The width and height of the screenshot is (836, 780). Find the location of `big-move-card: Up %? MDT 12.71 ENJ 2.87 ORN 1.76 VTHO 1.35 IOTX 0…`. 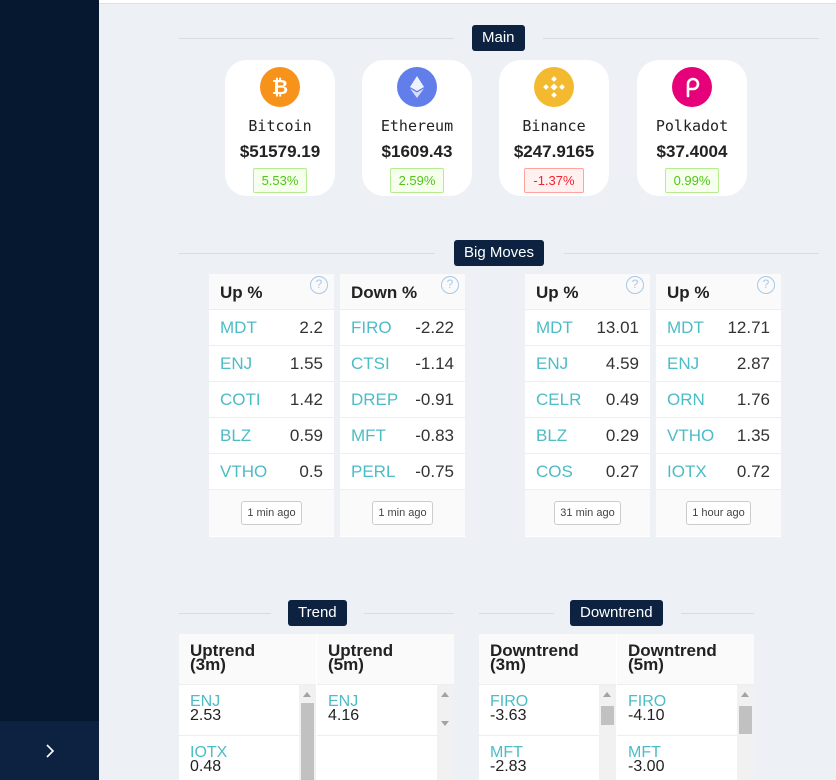

big-move-card: Up %? MDT 12.71 ENJ 2.87 ORN 1.76 VTHO 1.35 IOTX 0… is located at coordinates (718, 405).